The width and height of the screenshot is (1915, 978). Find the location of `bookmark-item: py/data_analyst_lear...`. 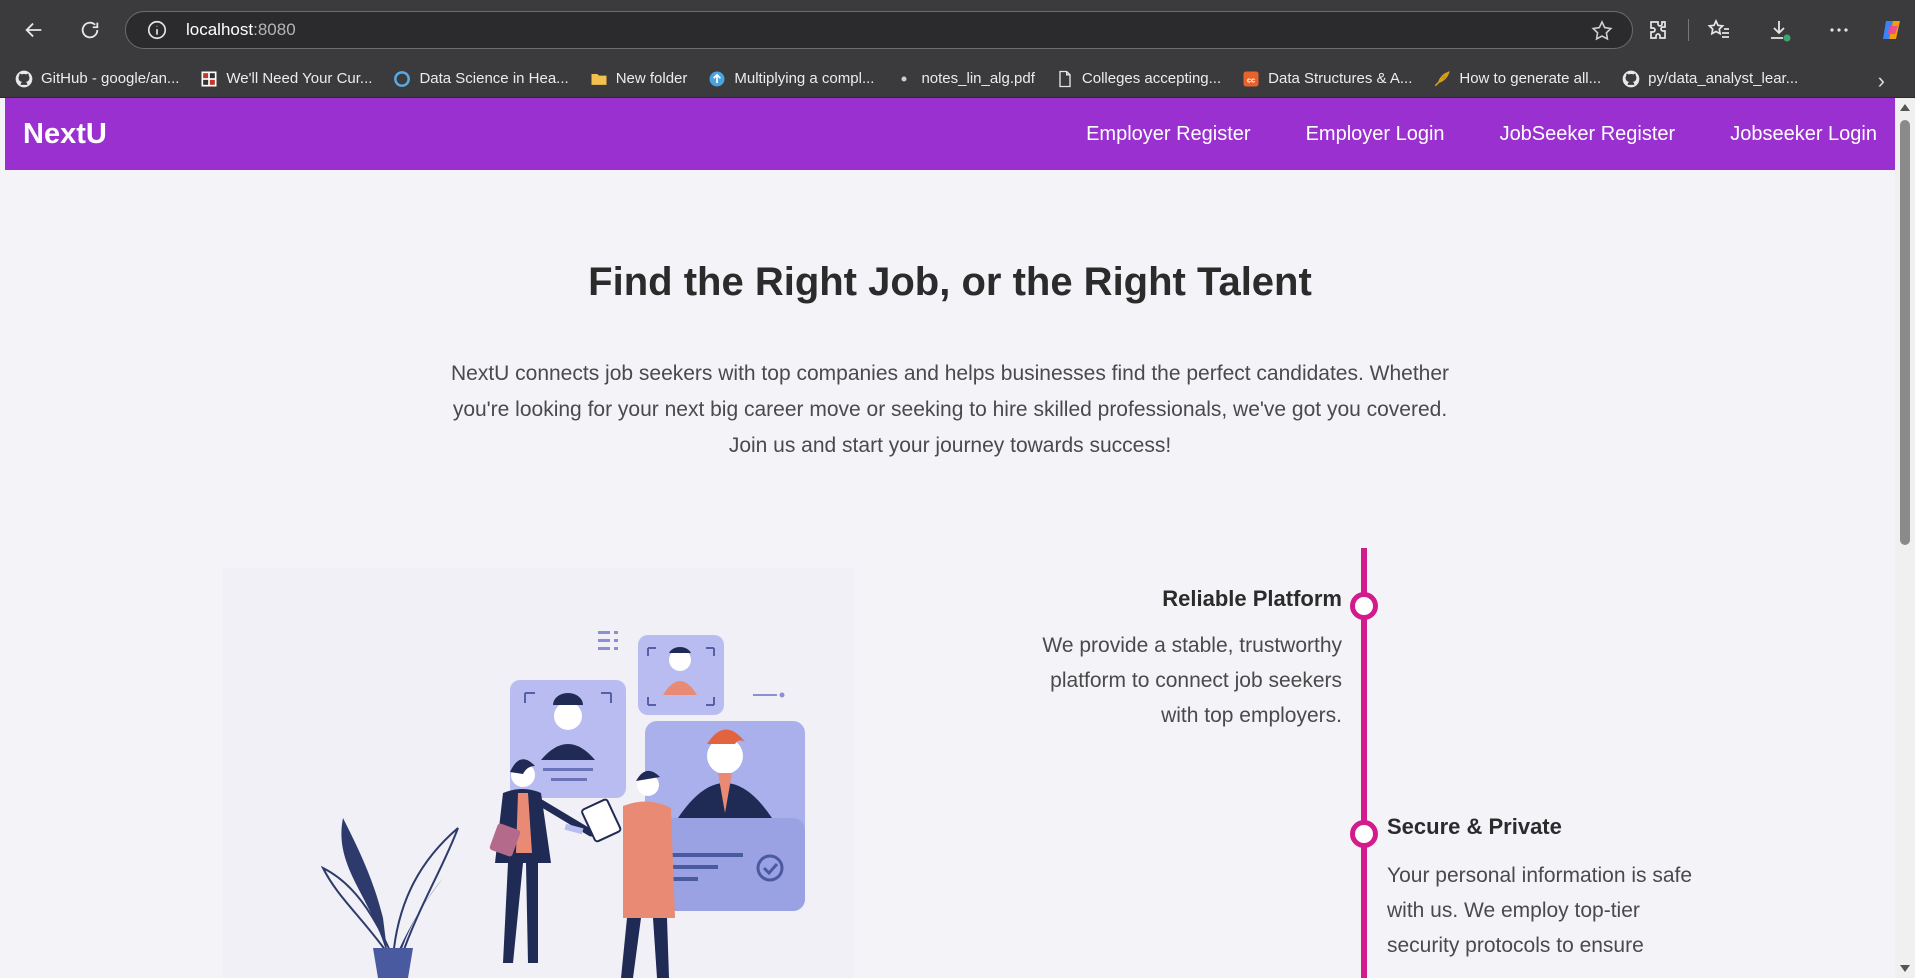

bookmark-item: py/data_analyst_lear... is located at coordinates (1709, 79).